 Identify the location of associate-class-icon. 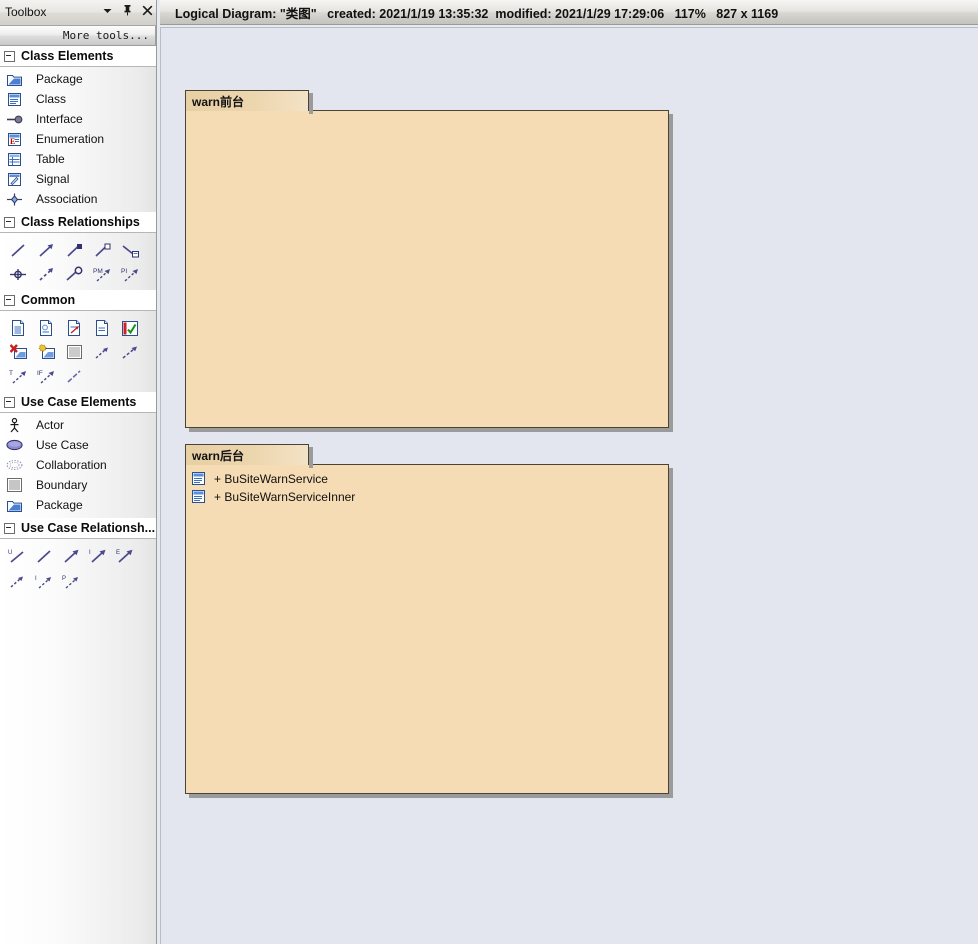
(130, 250).